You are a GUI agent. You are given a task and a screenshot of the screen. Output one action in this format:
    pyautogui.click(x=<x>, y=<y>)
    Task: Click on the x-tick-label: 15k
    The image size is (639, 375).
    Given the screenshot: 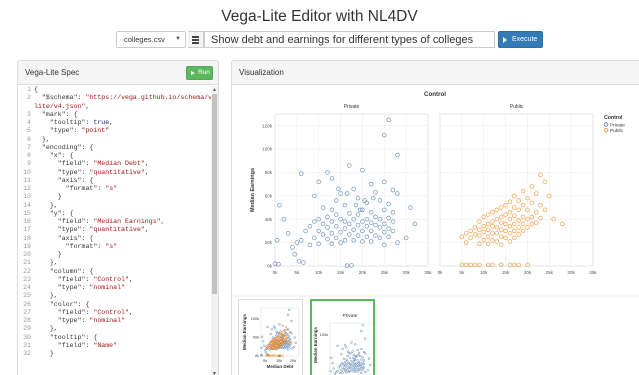 What is the action you would take?
    pyautogui.click(x=506, y=272)
    